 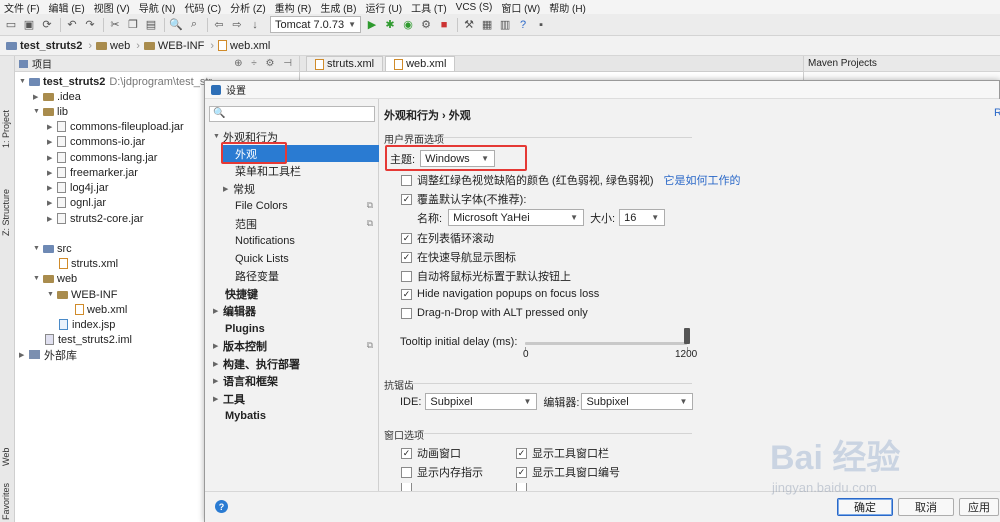 I want to click on menu-item: 重构 (R), so click(x=293, y=7).